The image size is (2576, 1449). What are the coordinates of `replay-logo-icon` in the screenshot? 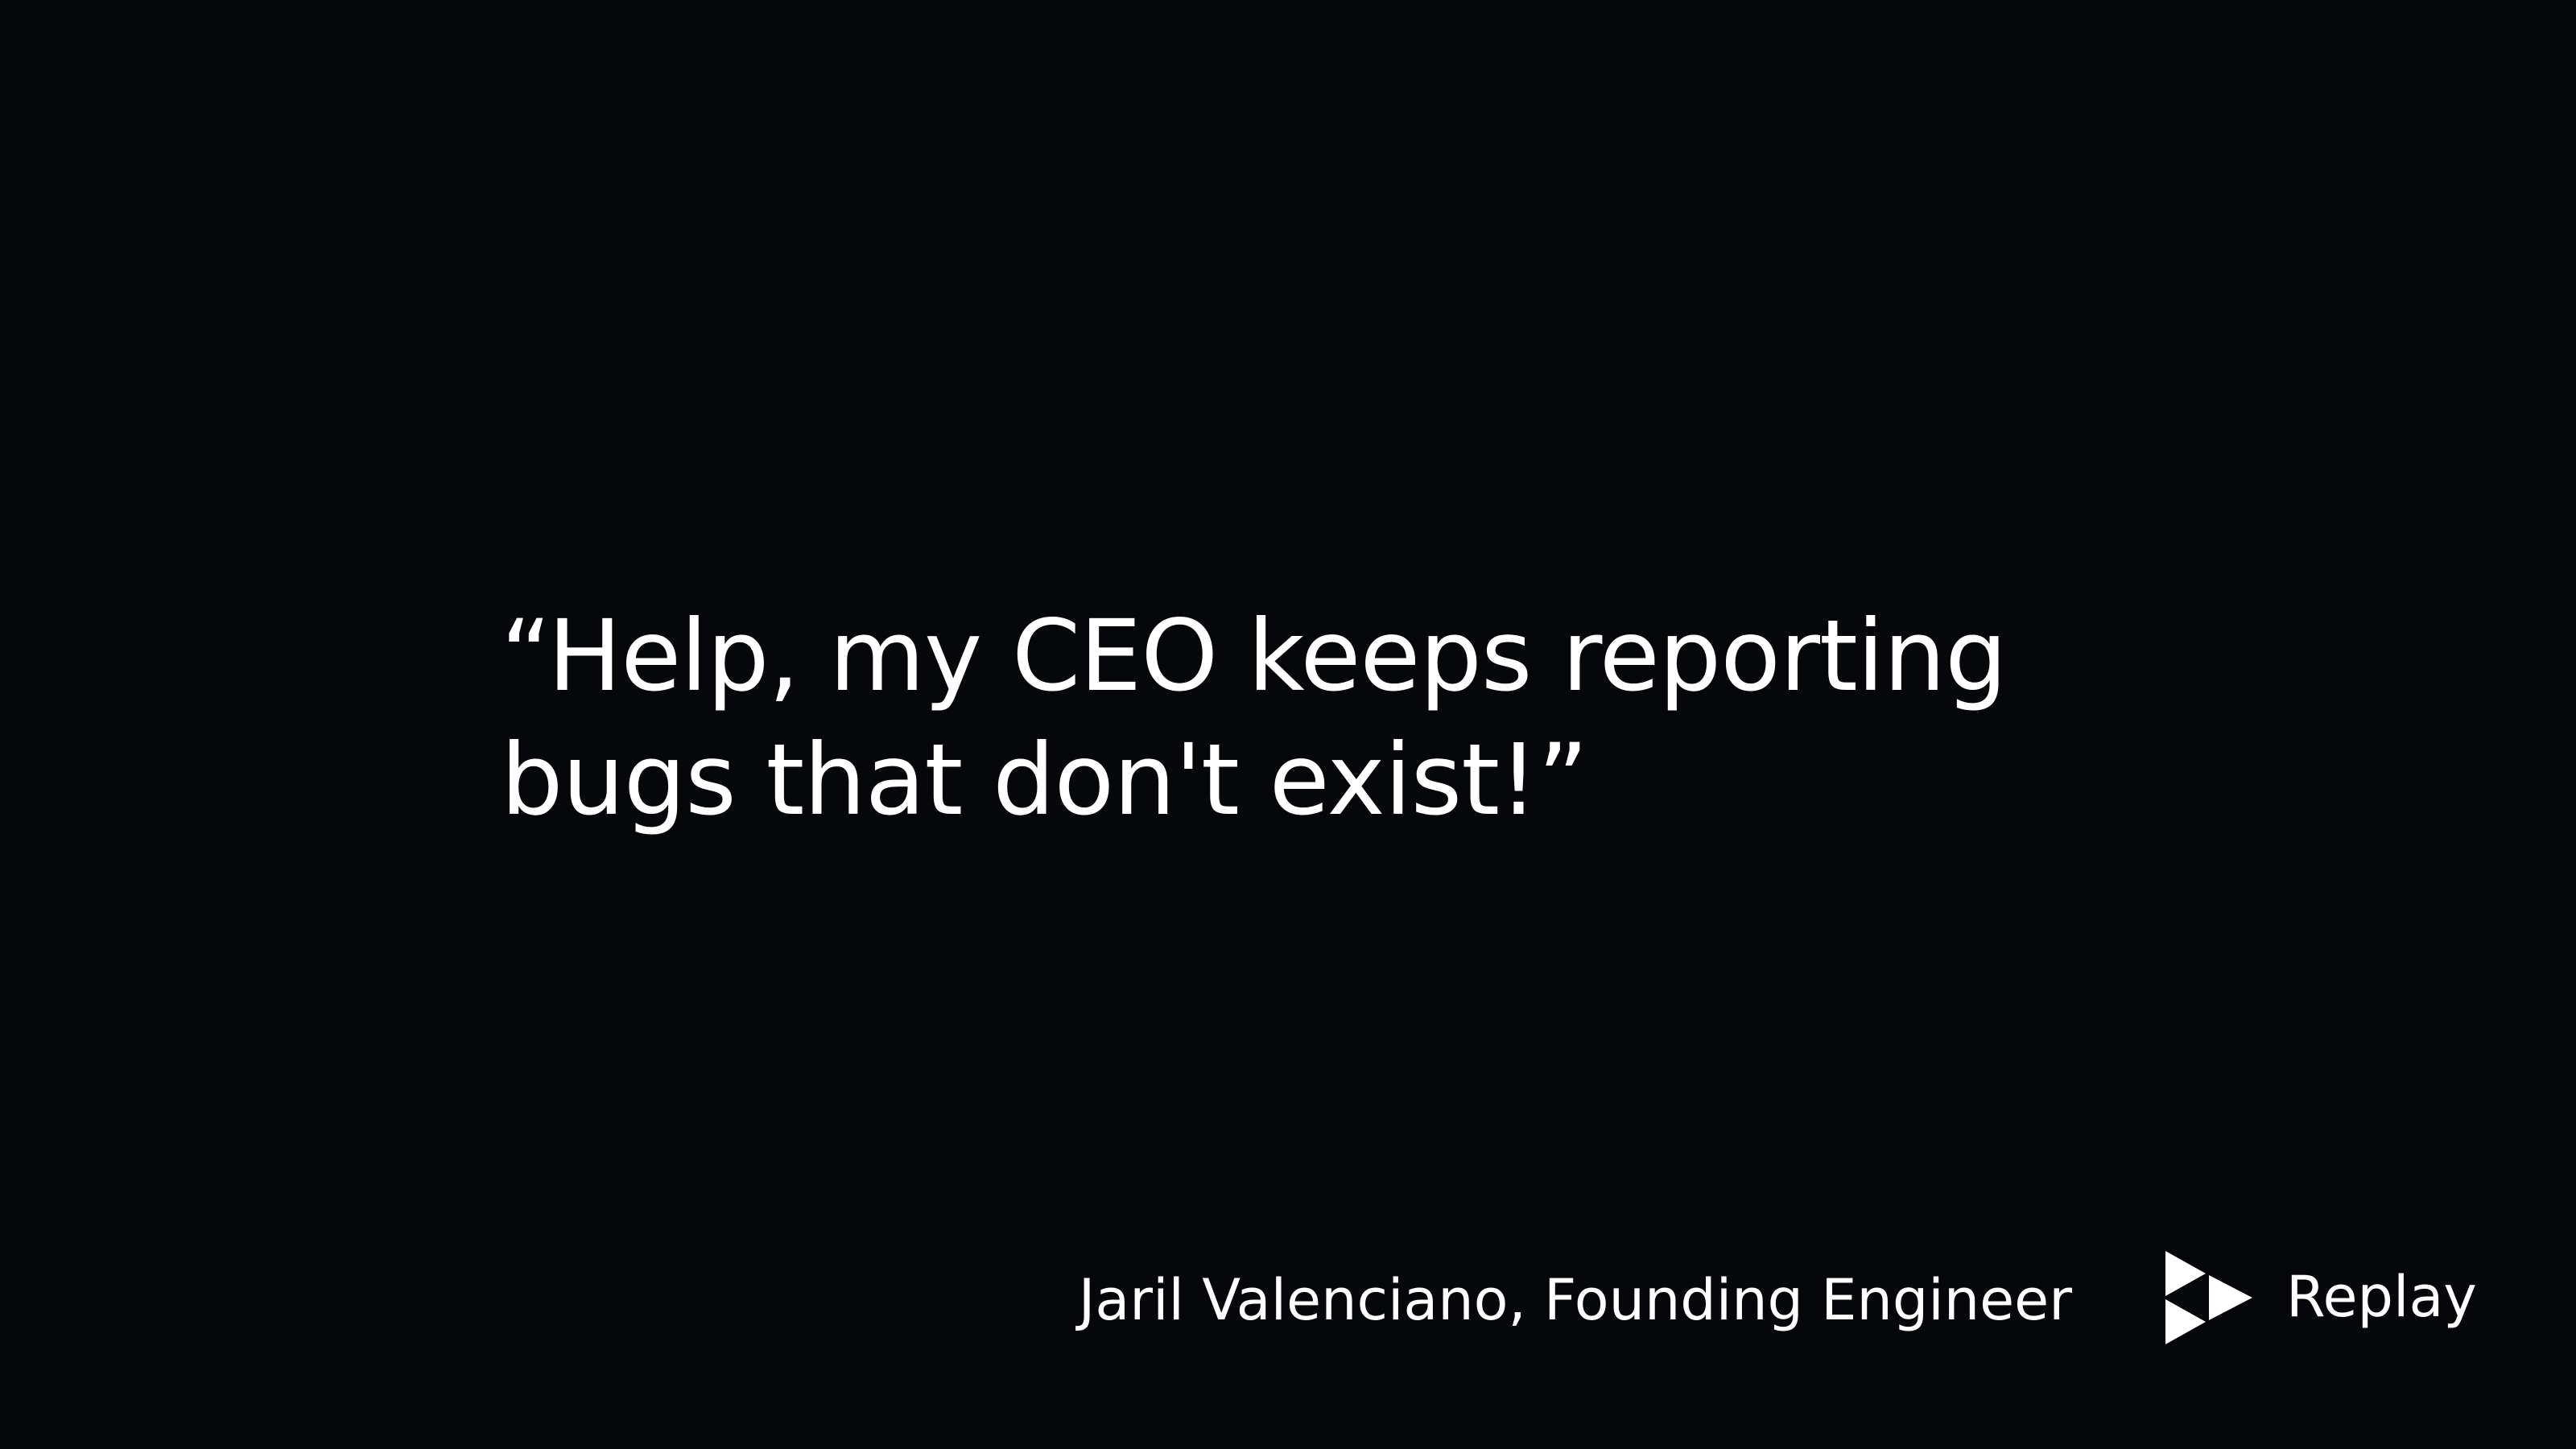 It's located at (2208, 1297).